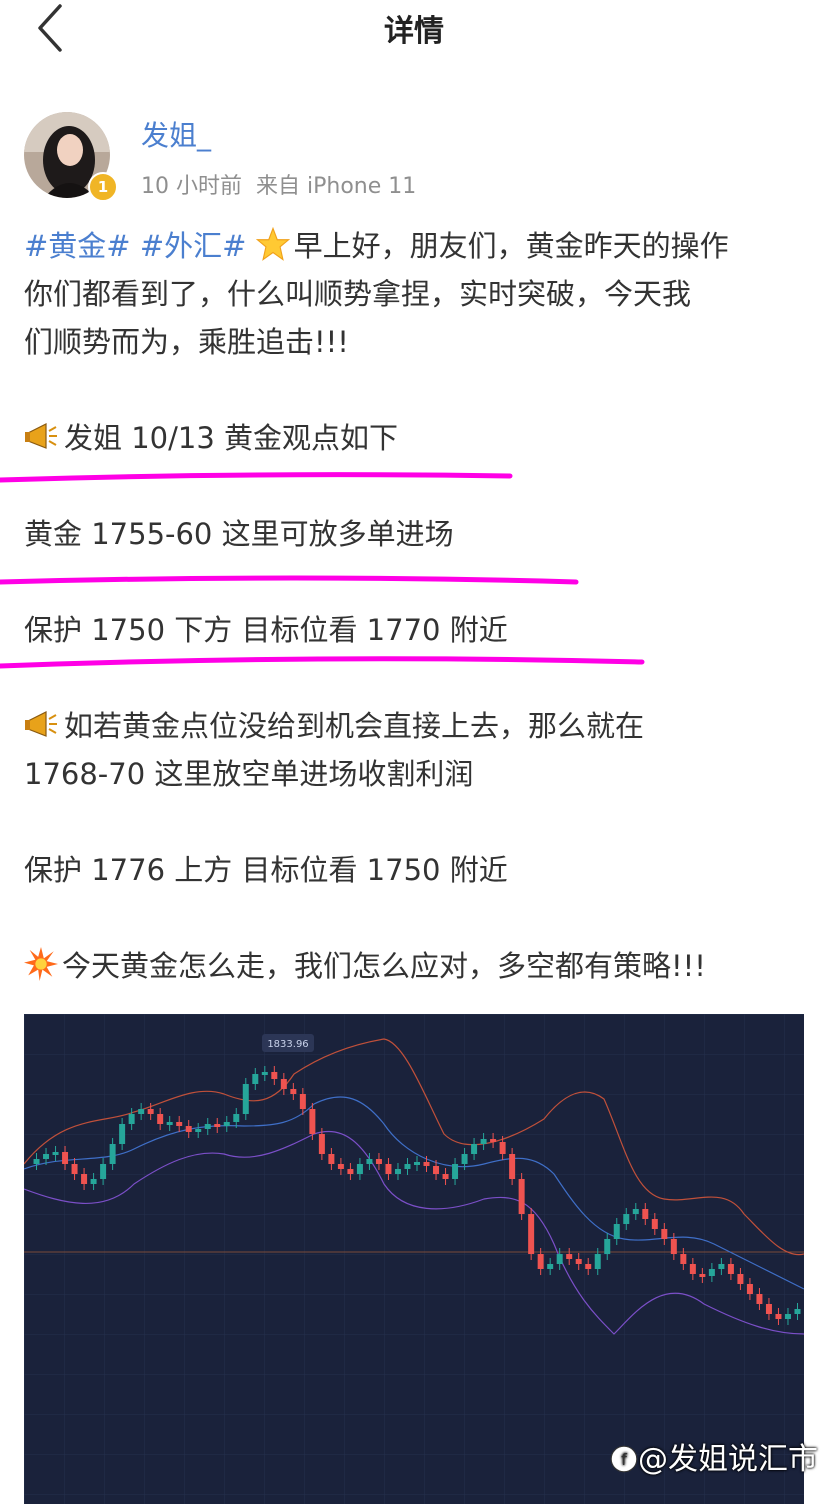 This screenshot has width=828, height=1504. Describe the element at coordinates (511, 246) in the screenshot. I see `intro-text-1: 早上好，朋友们，黄金昨天的操作` at that location.